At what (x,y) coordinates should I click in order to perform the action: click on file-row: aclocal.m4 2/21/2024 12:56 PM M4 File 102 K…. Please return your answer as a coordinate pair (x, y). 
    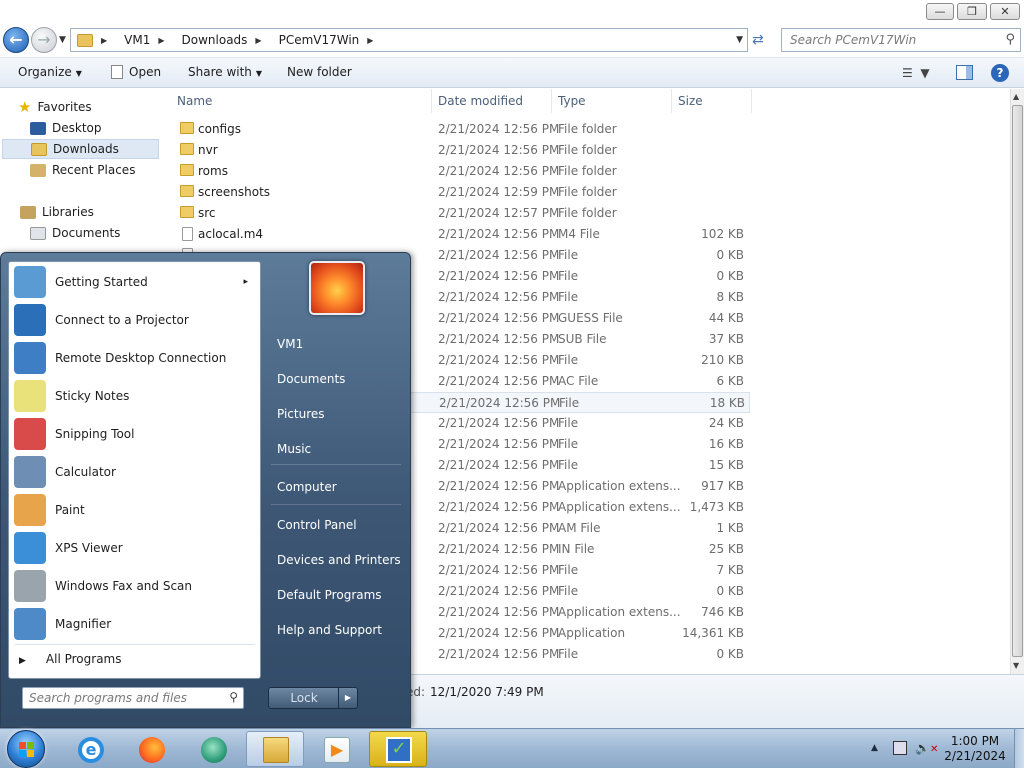
    Looking at the image, I should click on (455, 234).